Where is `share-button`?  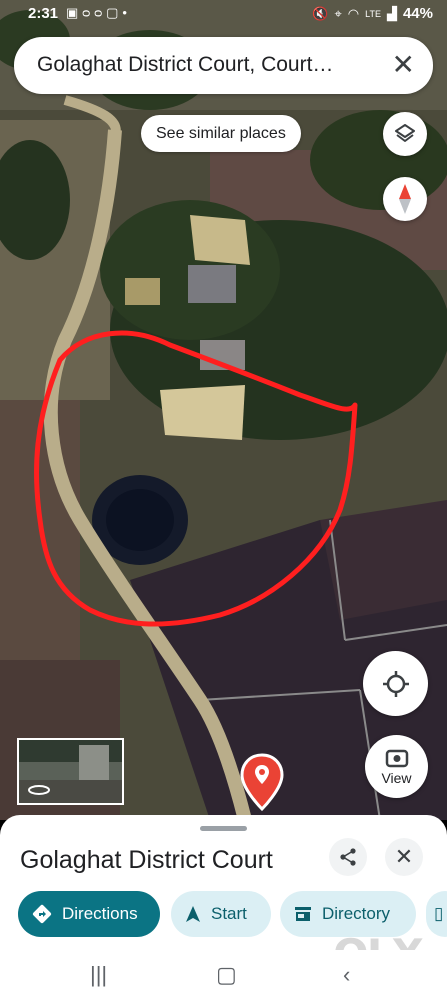 share-button is located at coordinates (348, 857).